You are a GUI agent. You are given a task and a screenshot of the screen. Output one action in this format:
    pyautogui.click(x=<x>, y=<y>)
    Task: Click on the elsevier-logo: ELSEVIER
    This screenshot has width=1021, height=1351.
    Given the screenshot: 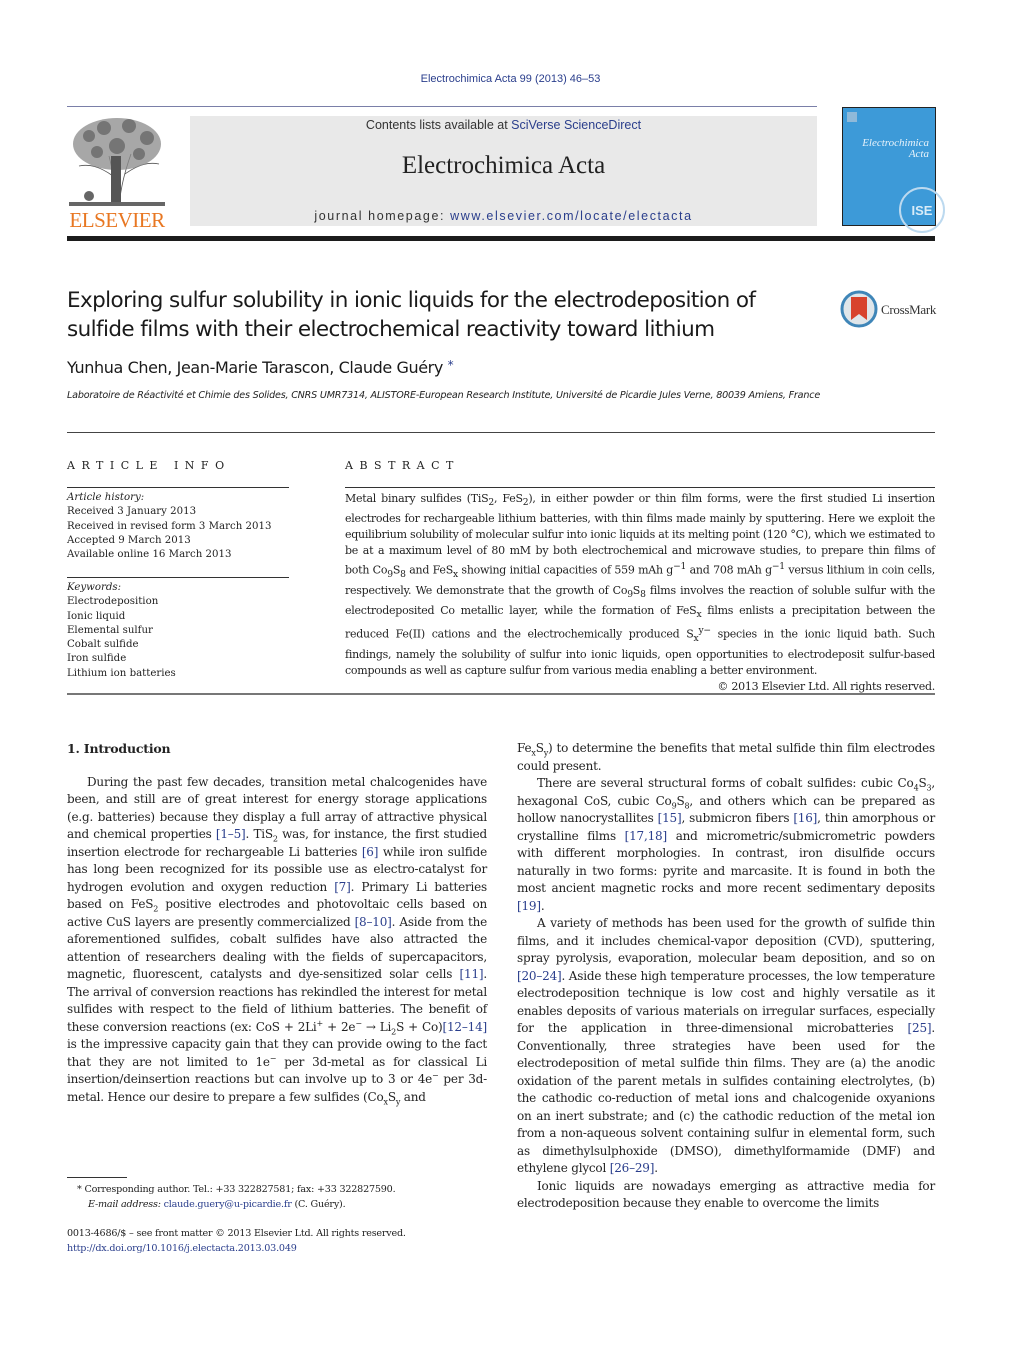 What is the action you would take?
    pyautogui.click(x=117, y=174)
    